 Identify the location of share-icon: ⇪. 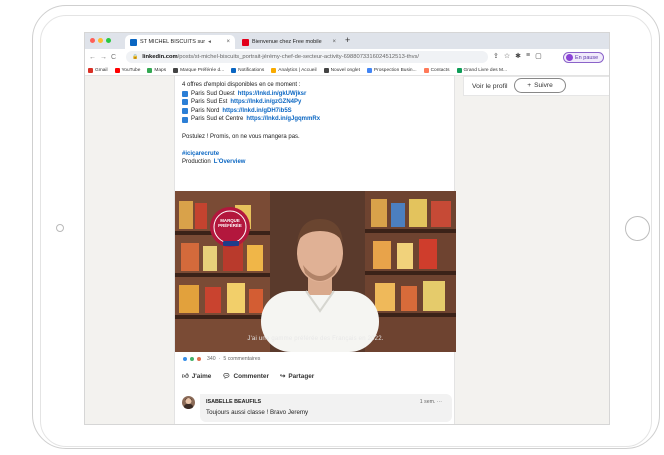
(496, 56).